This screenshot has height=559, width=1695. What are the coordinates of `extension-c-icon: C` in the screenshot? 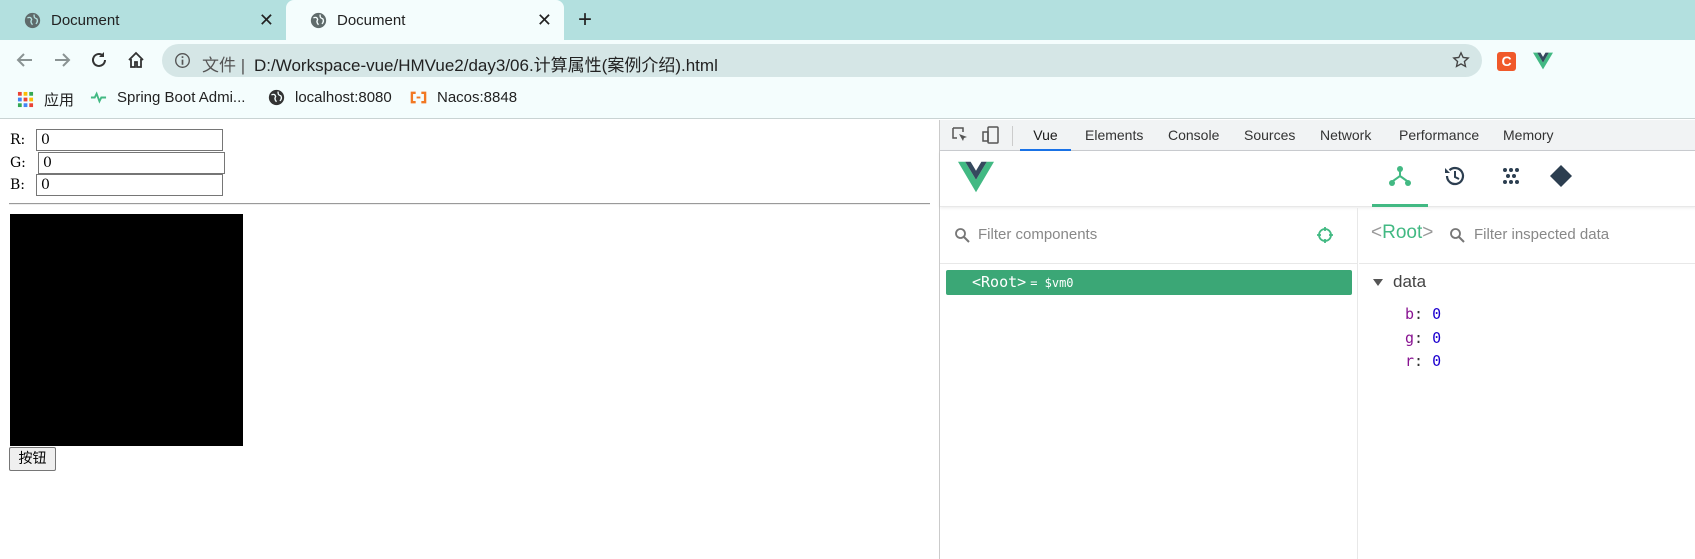 It's located at (1506, 61).